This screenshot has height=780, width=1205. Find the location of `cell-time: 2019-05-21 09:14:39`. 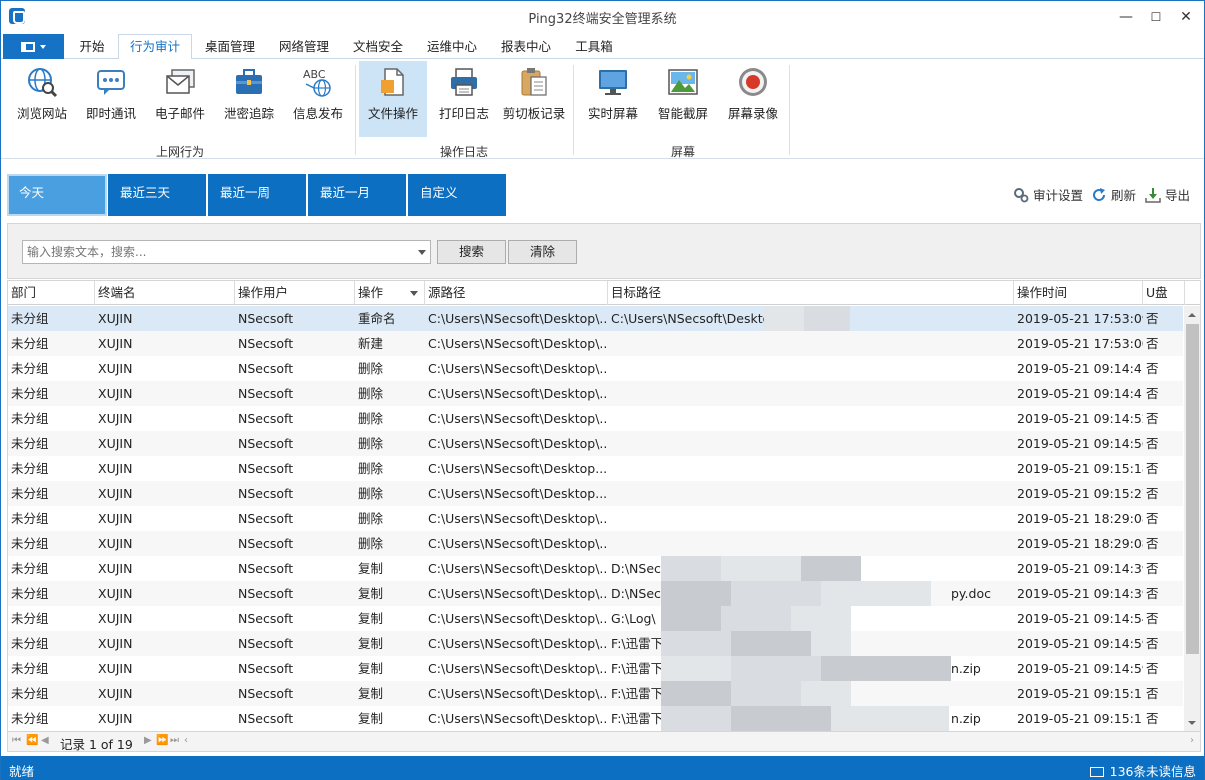

cell-time: 2019-05-21 09:14:39 is located at coordinates (1080, 568).